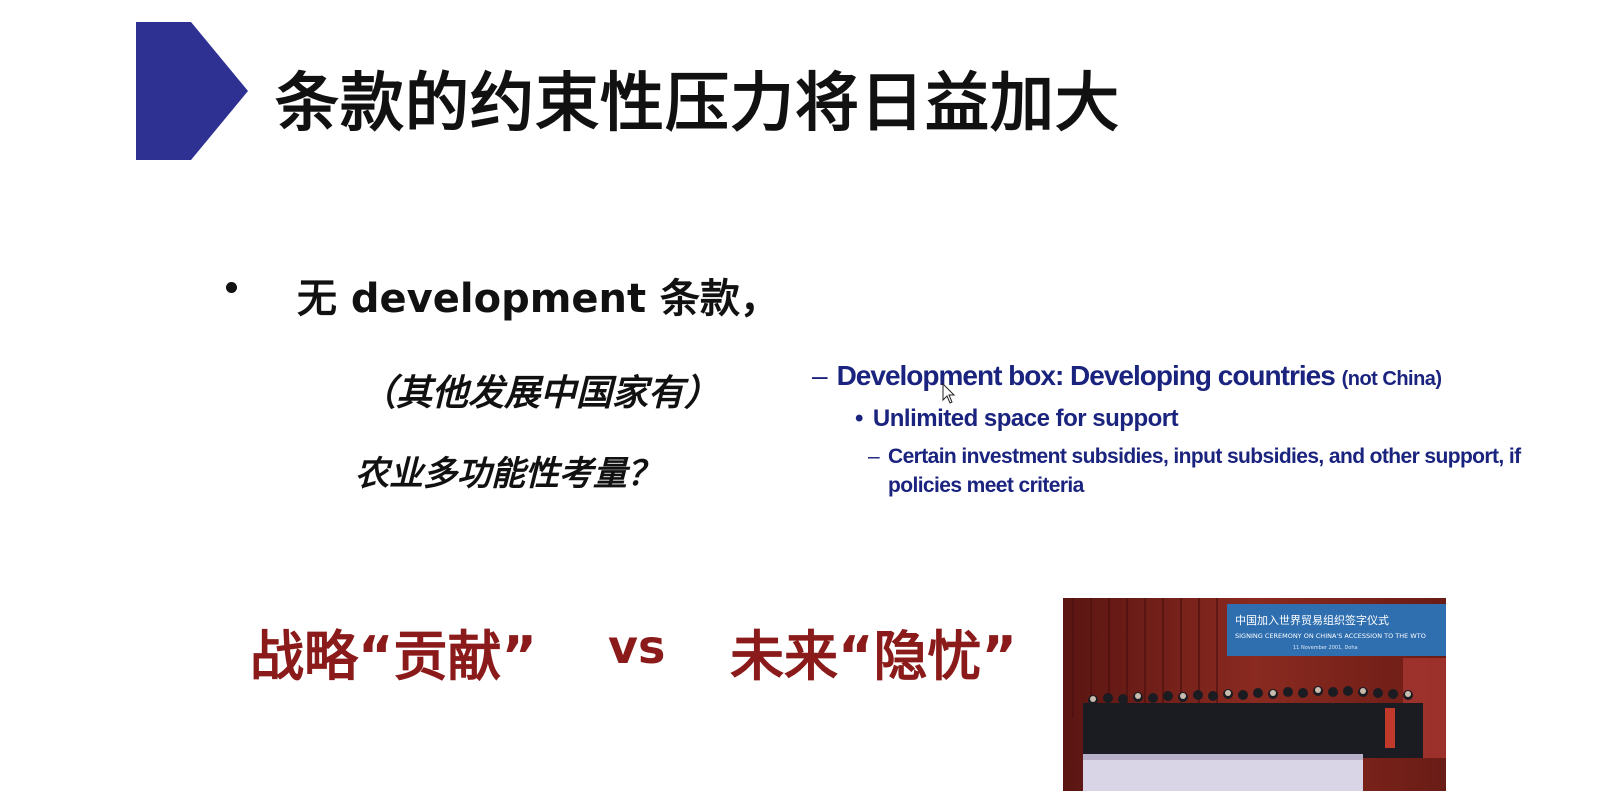 The height and width of the screenshot is (797, 1609). I want to click on development-box-level3-line-2: policies meet criteria, so click(986, 485).